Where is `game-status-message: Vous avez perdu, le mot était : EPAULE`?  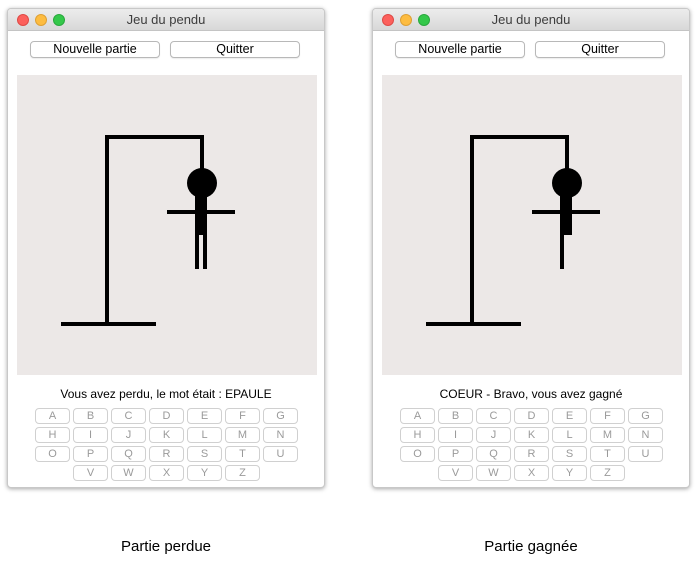
game-status-message: Vous avez perdu, le mot était : EPAULE is located at coordinates (166, 394).